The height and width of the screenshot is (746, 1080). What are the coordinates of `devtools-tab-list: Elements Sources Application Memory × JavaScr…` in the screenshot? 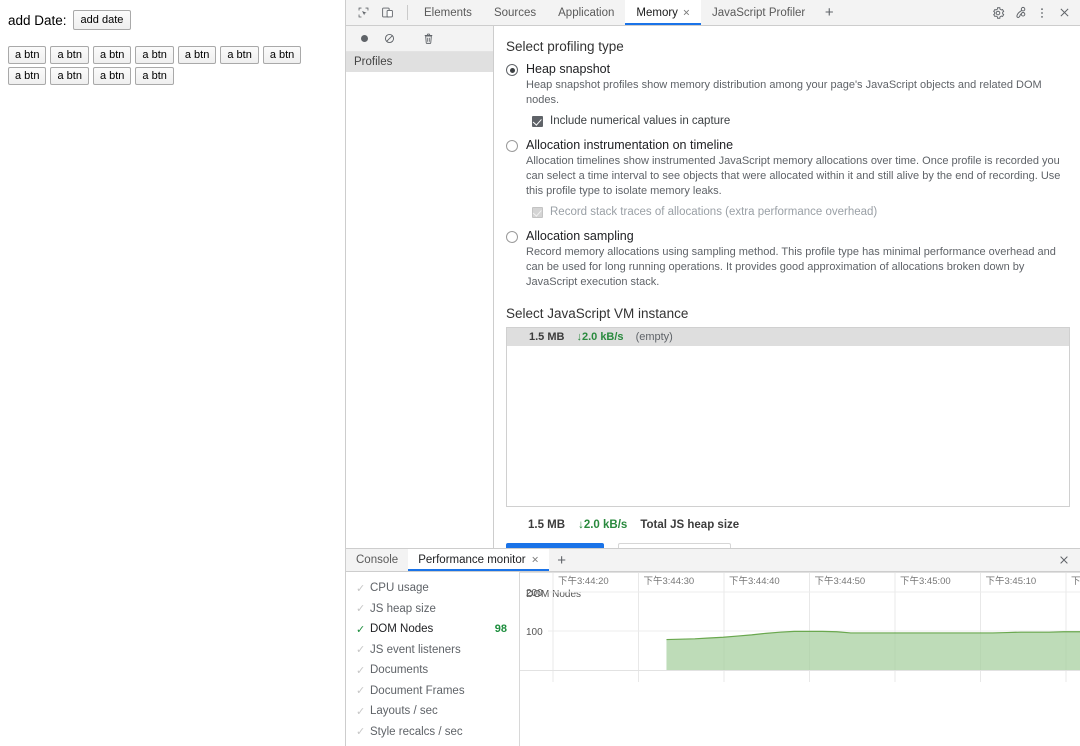 It's located at (614, 12).